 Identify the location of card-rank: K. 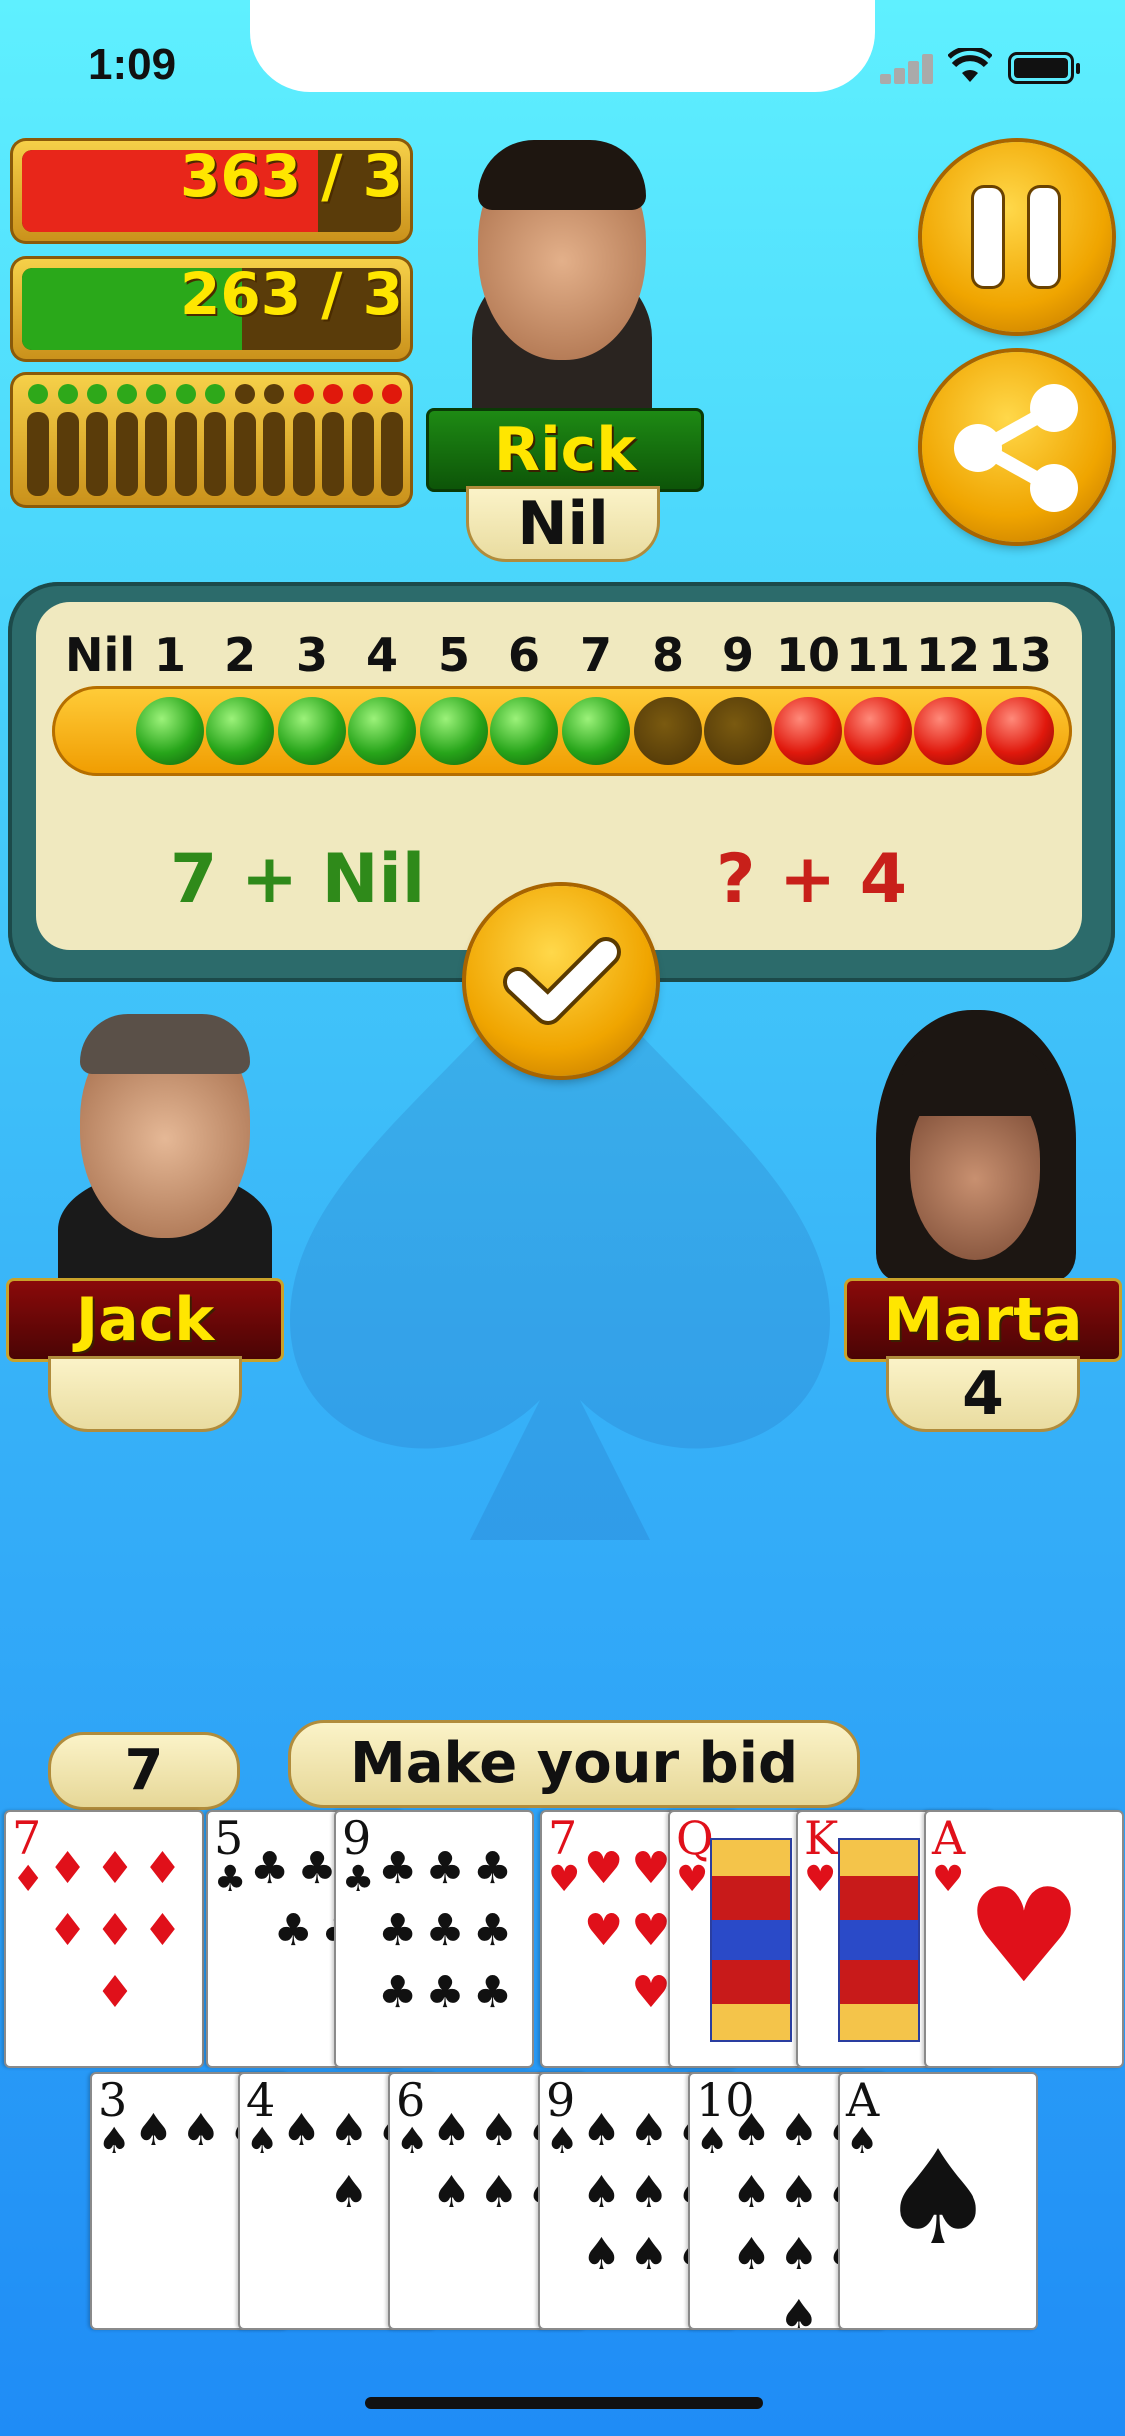
(821, 1838).